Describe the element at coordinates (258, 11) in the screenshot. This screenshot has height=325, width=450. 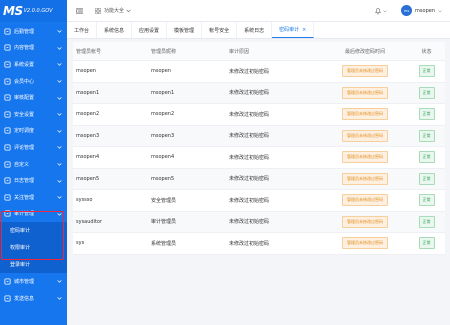
I see `topbar: 功能大全 ms msopen` at that location.